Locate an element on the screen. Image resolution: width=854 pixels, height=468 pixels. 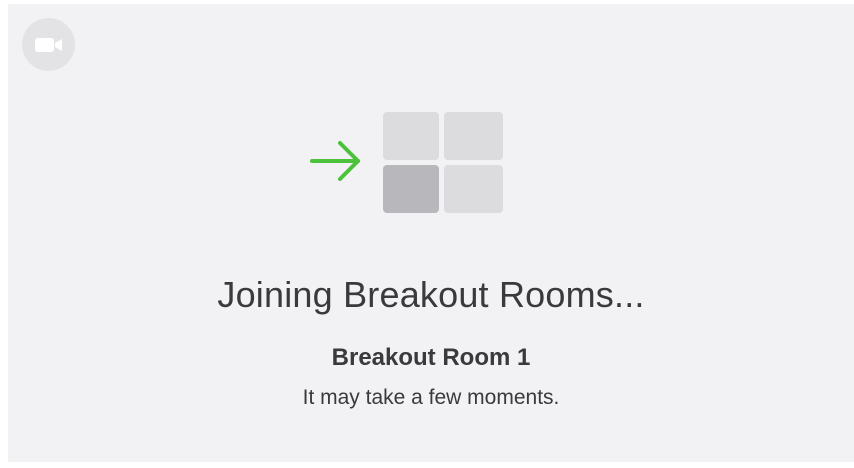
room-tile-bottom-right is located at coordinates (473, 189).